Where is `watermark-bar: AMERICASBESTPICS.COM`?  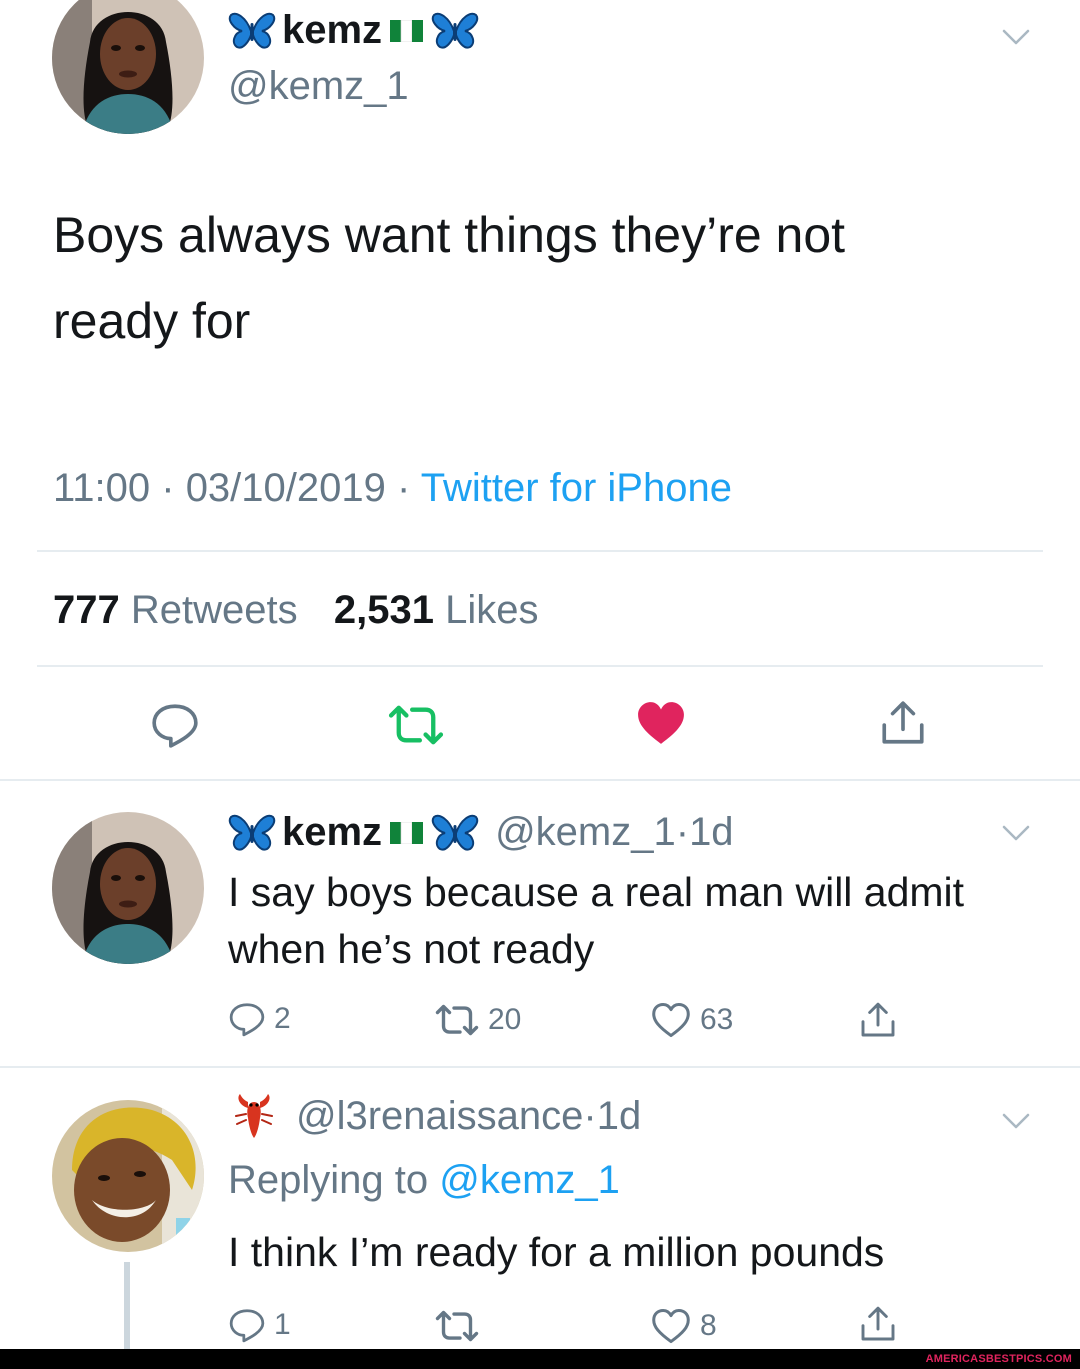 watermark-bar: AMERICASBESTPICS.COM is located at coordinates (540, 1359).